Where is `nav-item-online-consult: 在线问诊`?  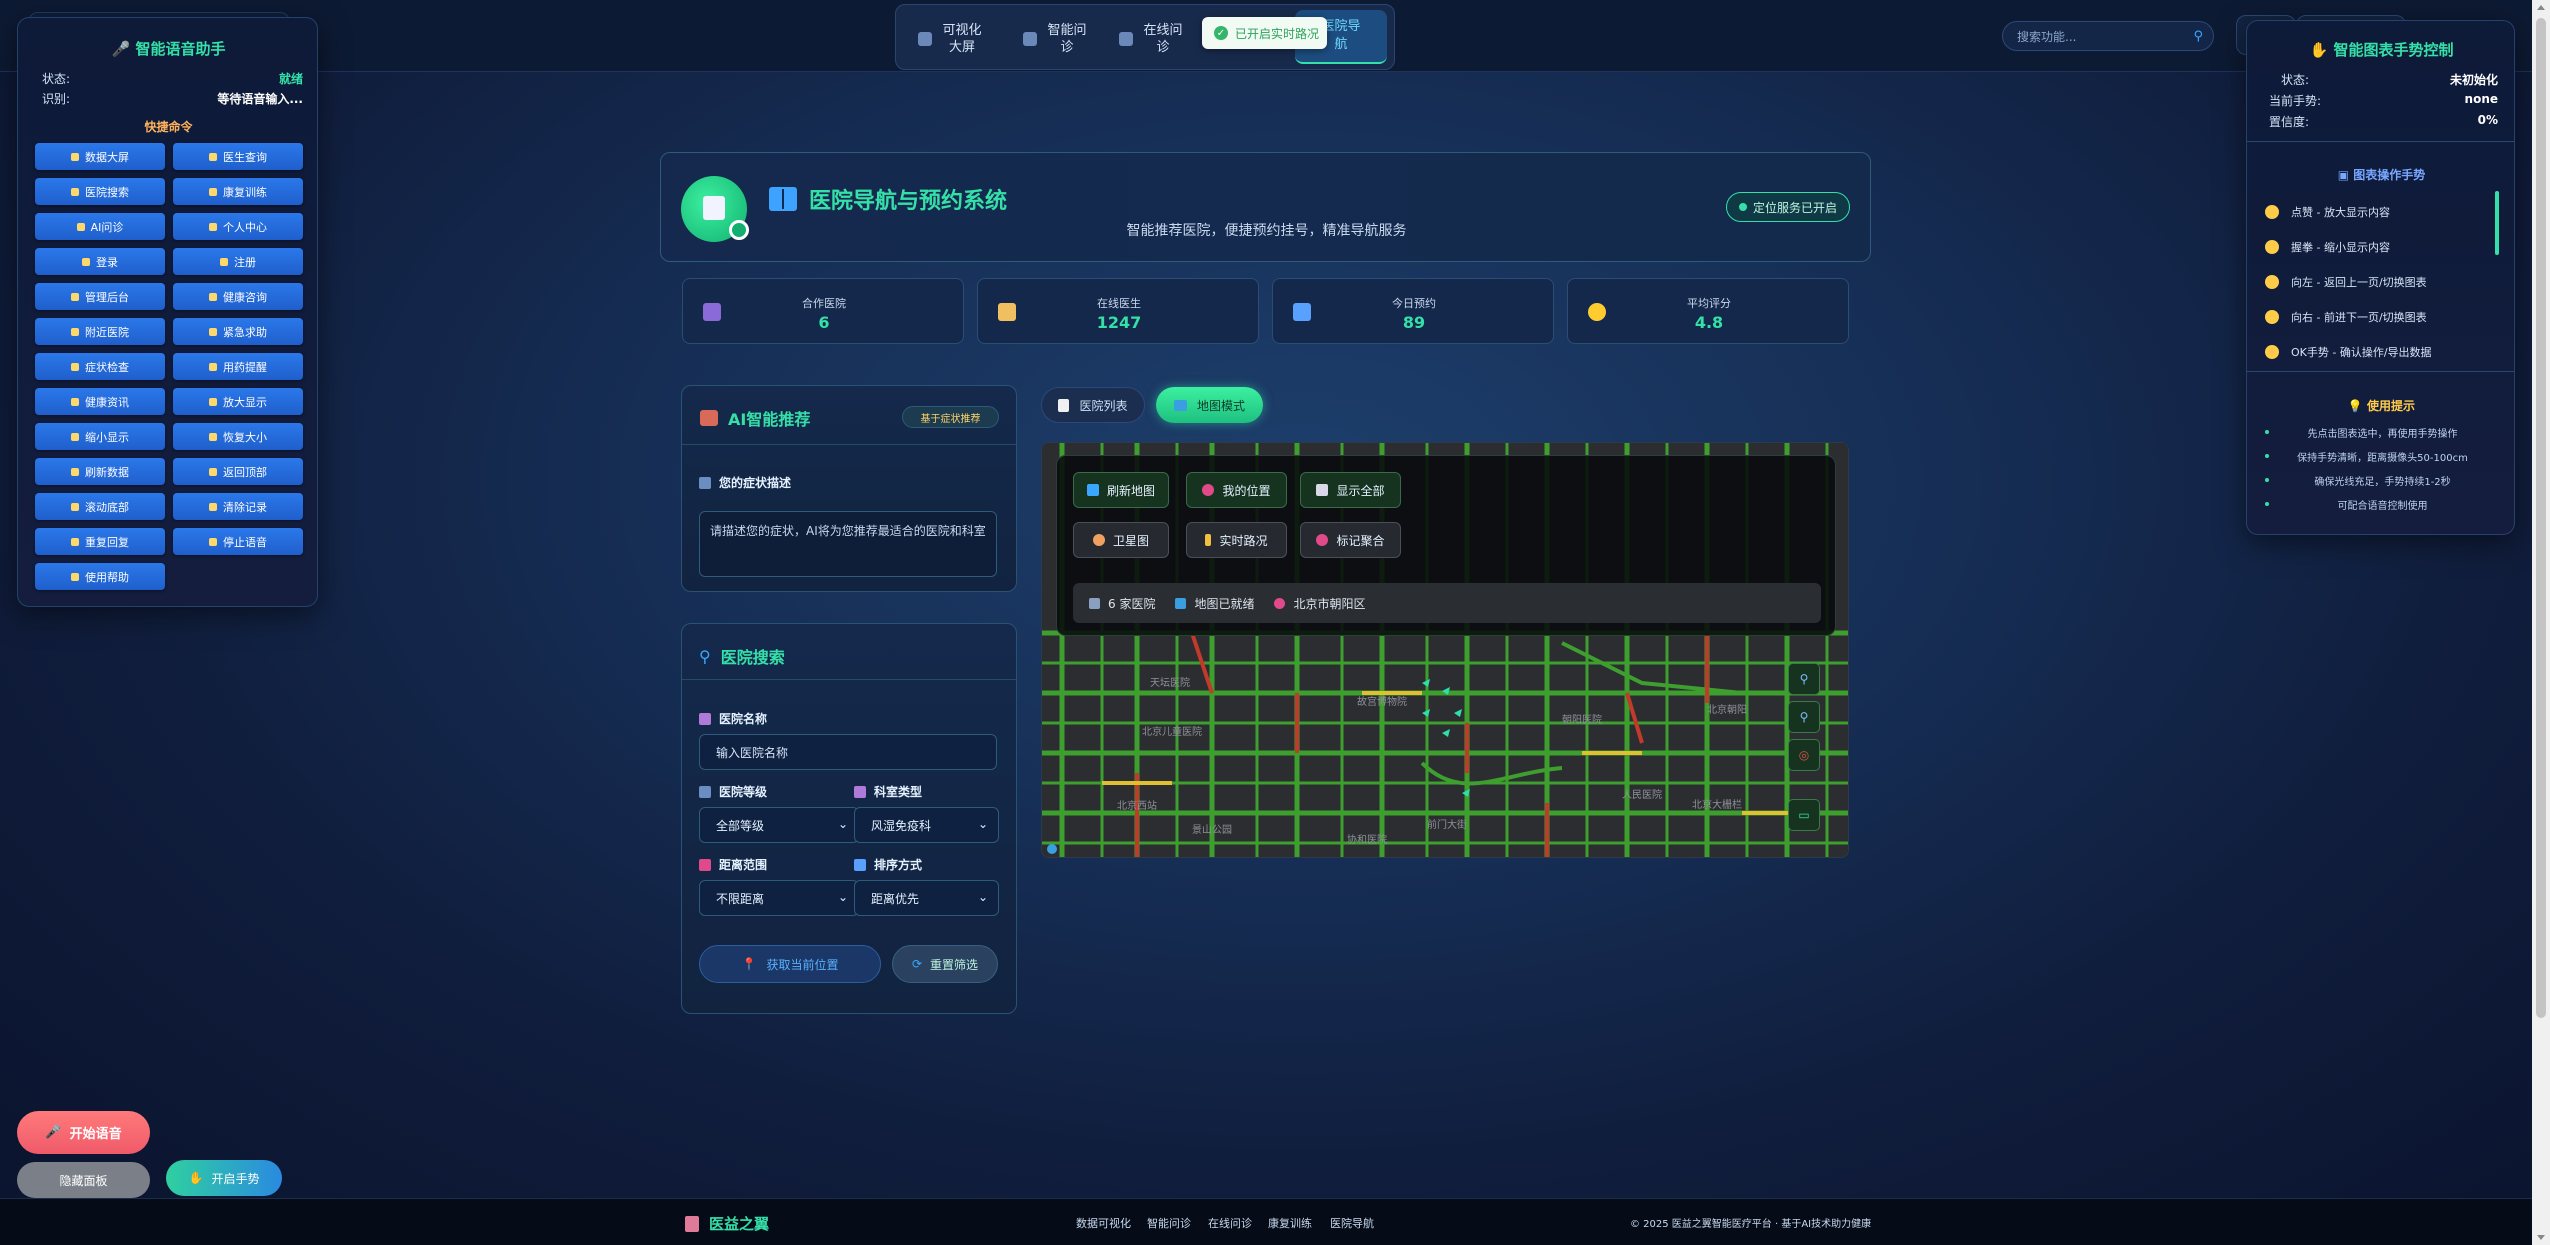 nav-item-online-consult: 在线问诊 is located at coordinates (1151, 39).